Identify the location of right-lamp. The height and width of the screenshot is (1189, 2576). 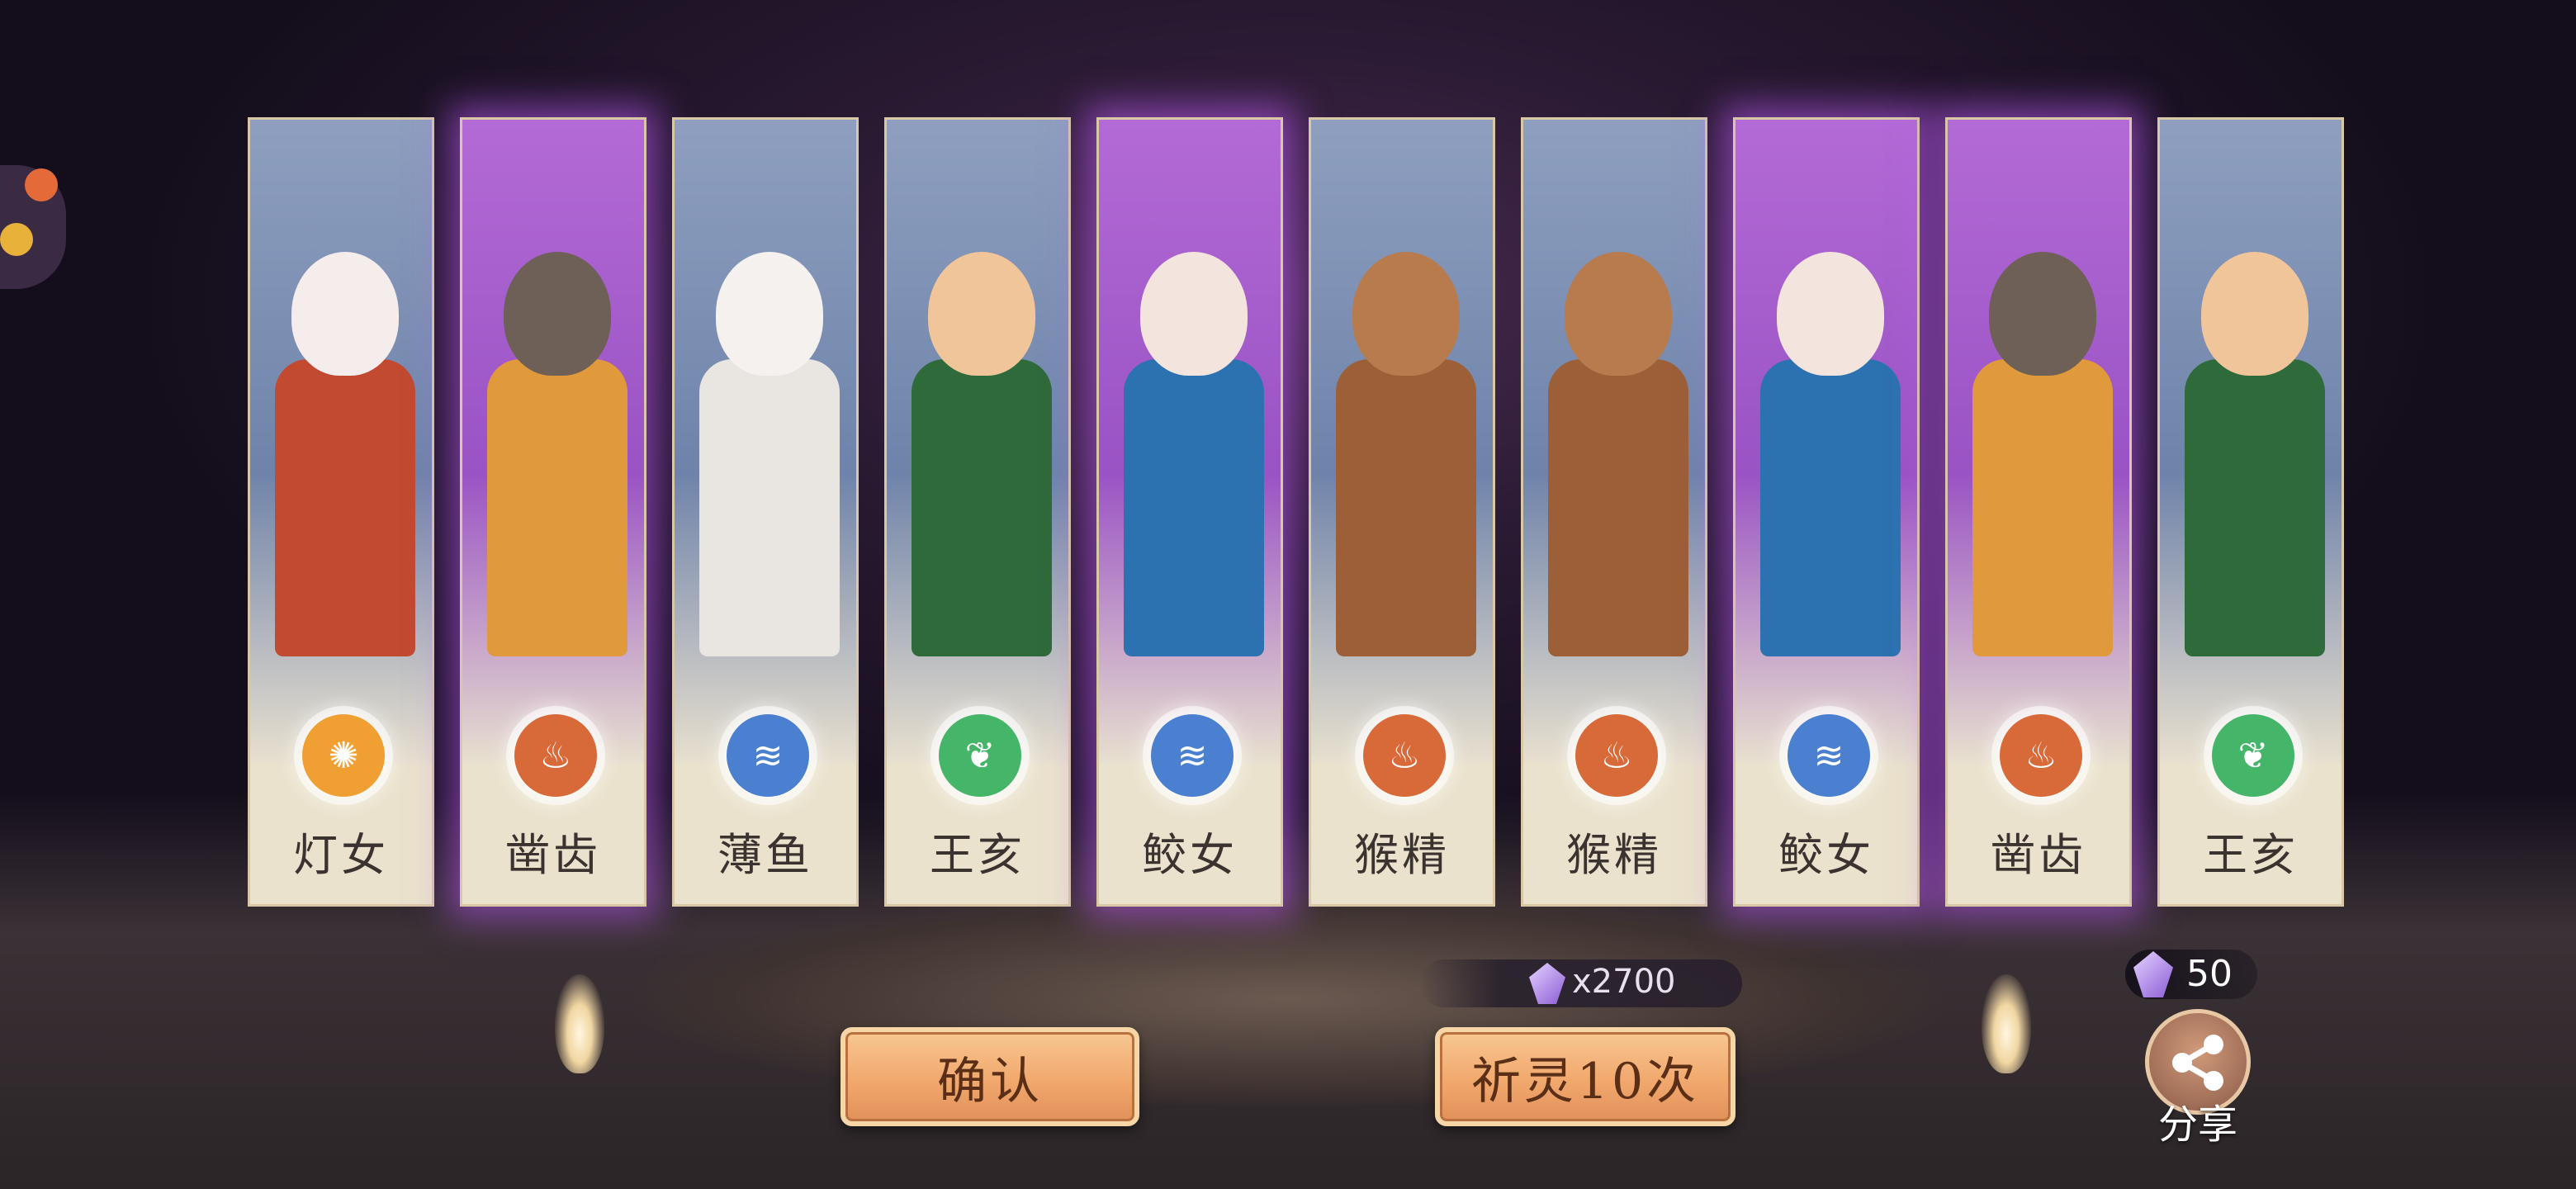
(2006, 1023).